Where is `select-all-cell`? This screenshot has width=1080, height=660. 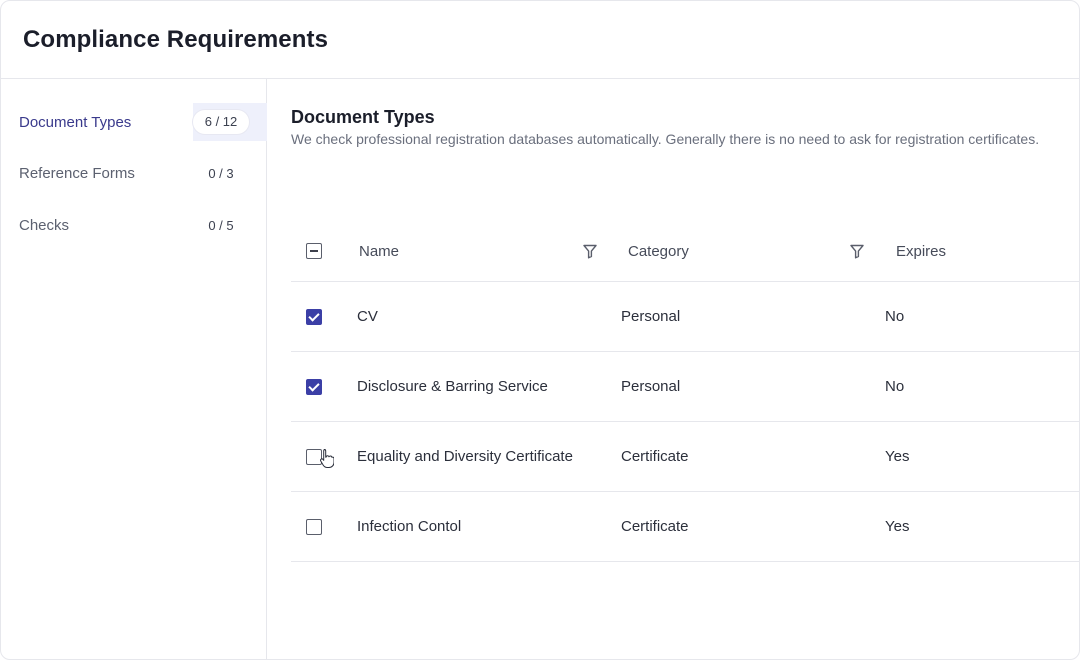
select-all-cell is located at coordinates (316, 251).